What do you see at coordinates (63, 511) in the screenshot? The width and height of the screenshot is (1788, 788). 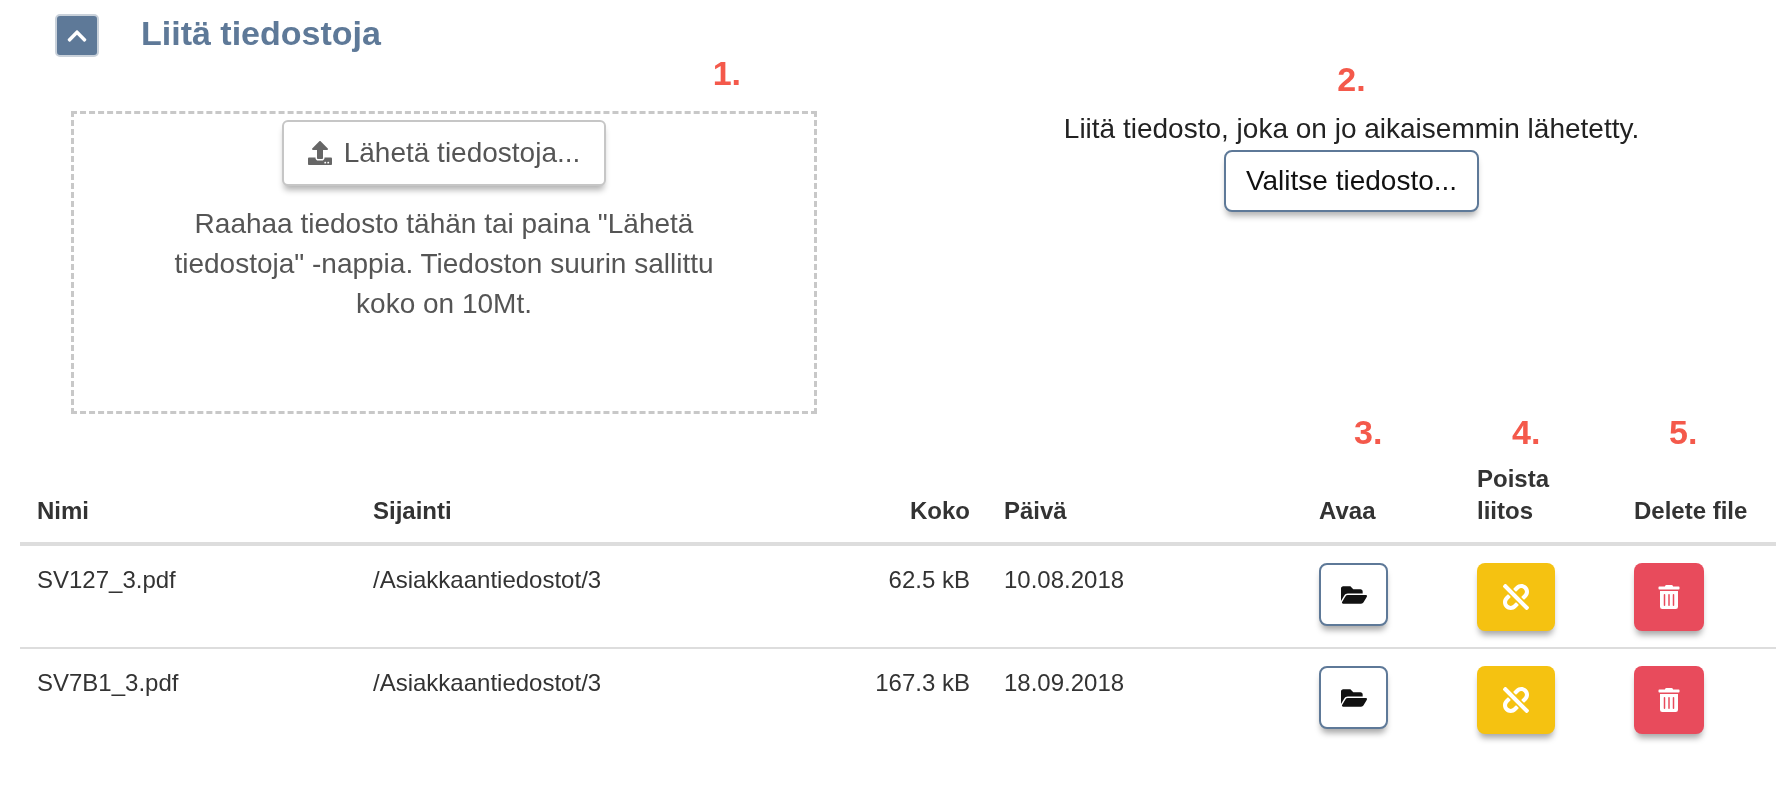 I see `column-header: Nimi` at bounding box center [63, 511].